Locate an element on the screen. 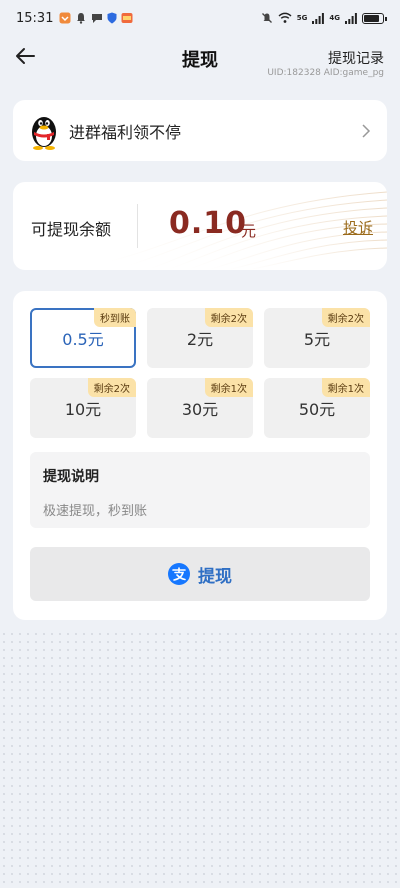 The height and width of the screenshot is (888, 400). group-benefit-text: 进群福利领不停 is located at coordinates (125, 132).